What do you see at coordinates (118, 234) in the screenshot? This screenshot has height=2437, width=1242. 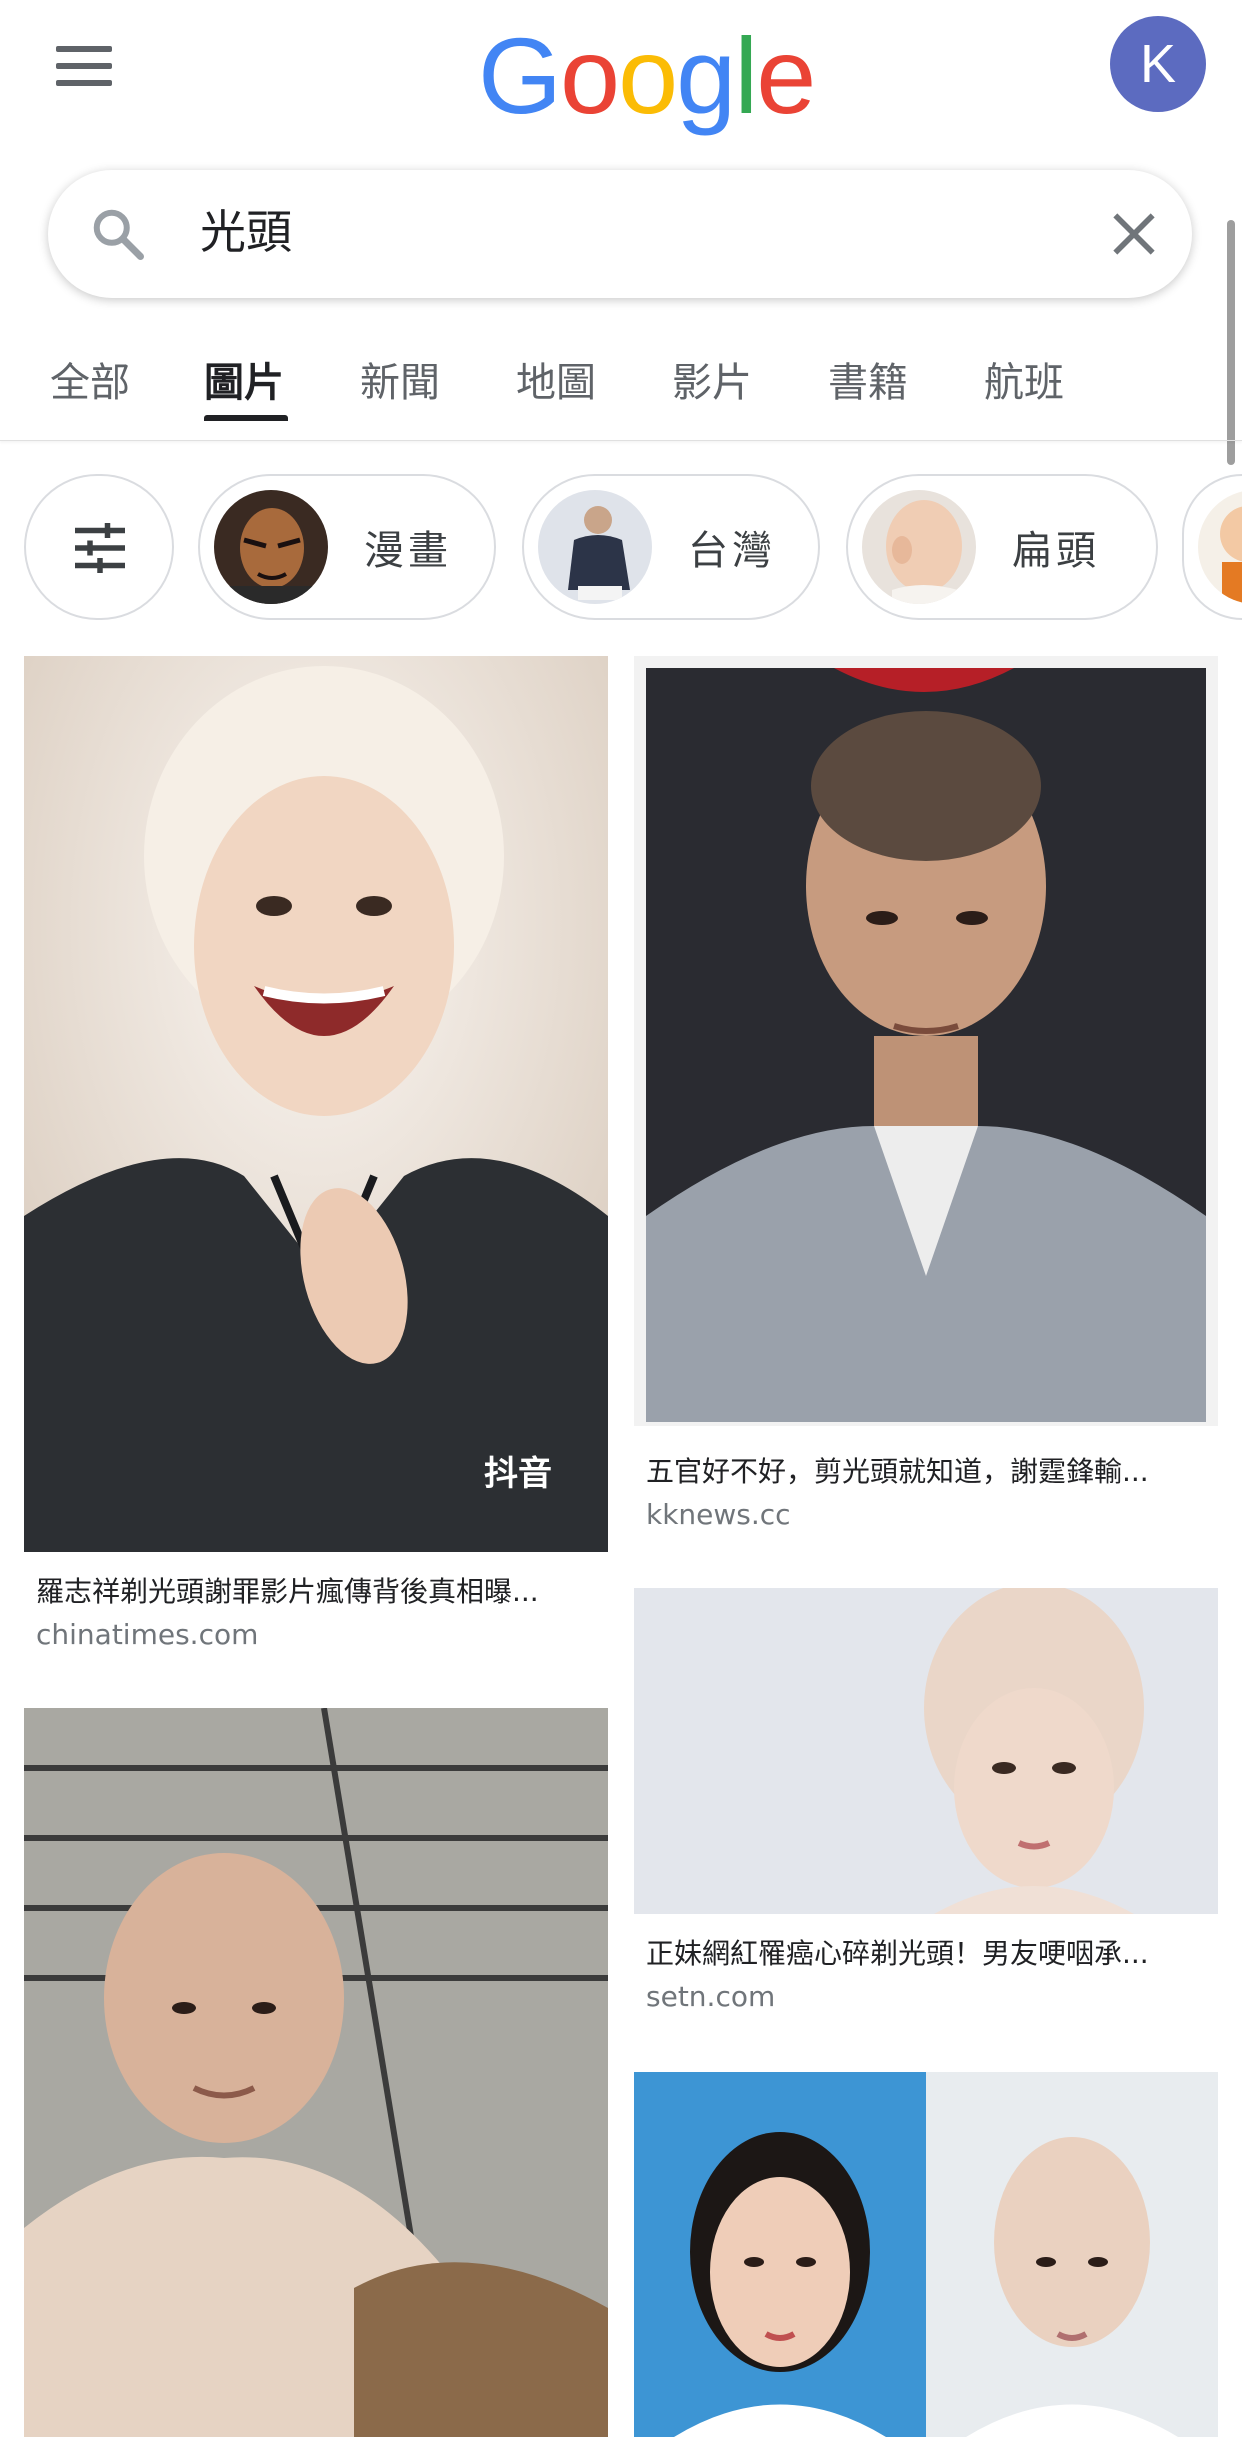 I see `search-icon` at bounding box center [118, 234].